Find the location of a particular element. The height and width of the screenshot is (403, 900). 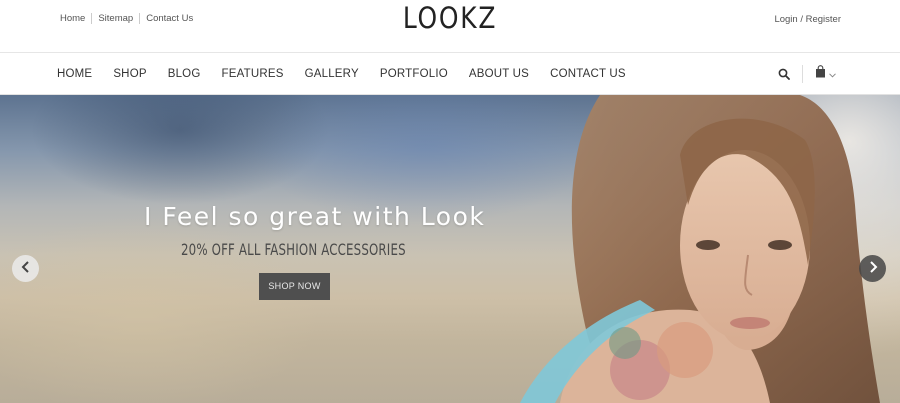

hero-subheadline: 20% OFF ALL FASHION ACCESSORIES is located at coordinates (293, 249).